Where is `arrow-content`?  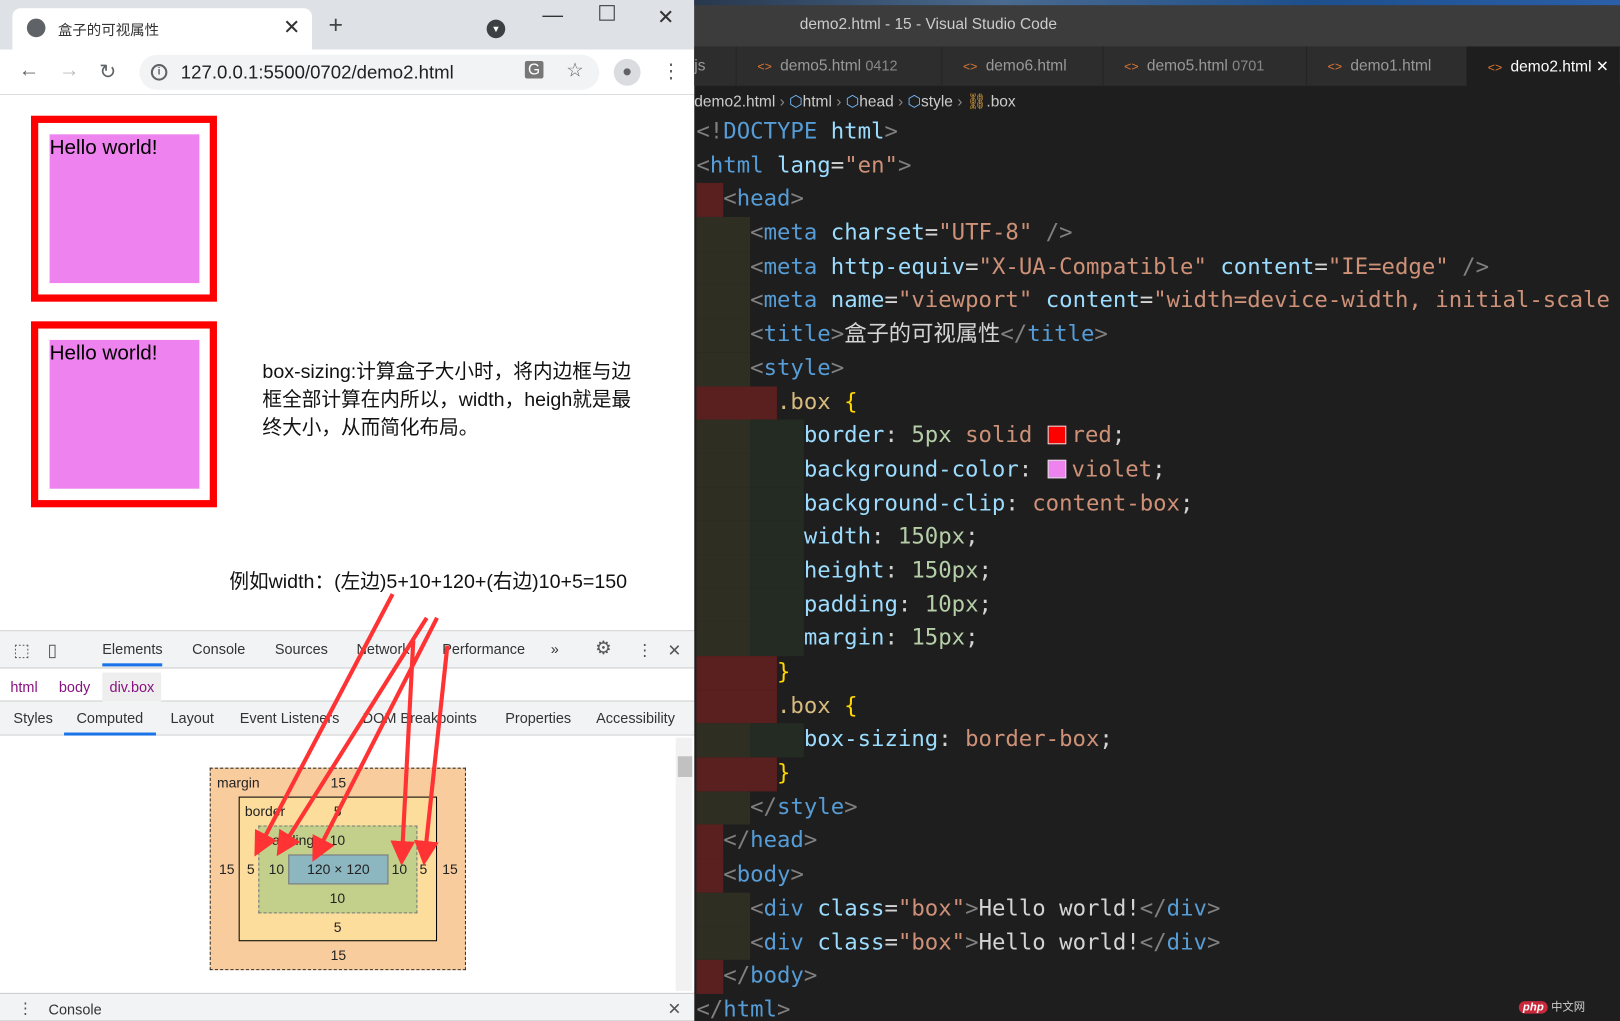
arrow-content is located at coordinates (375, 739).